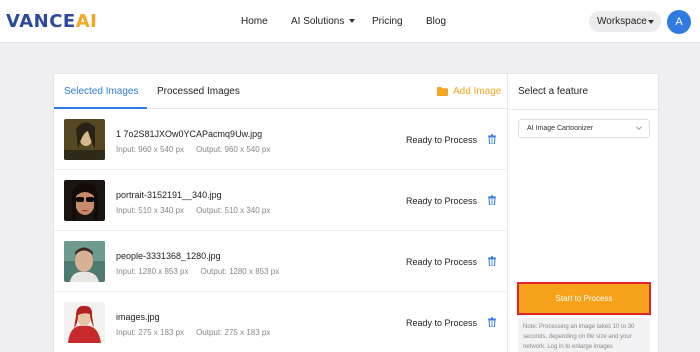  What do you see at coordinates (193, 150) in the screenshot?
I see `image-dimensions: Input: 960 x 540 px Output: 960 x 540 px` at bounding box center [193, 150].